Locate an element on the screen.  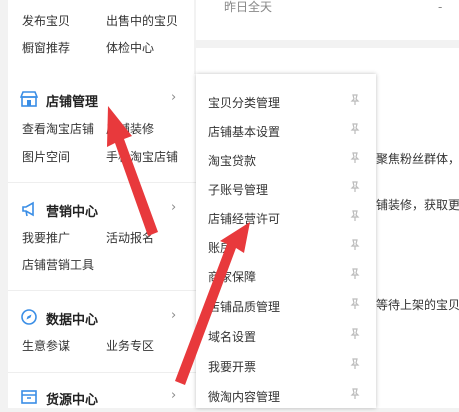
annotation-arrow-up is located at coordinates (132, 171).